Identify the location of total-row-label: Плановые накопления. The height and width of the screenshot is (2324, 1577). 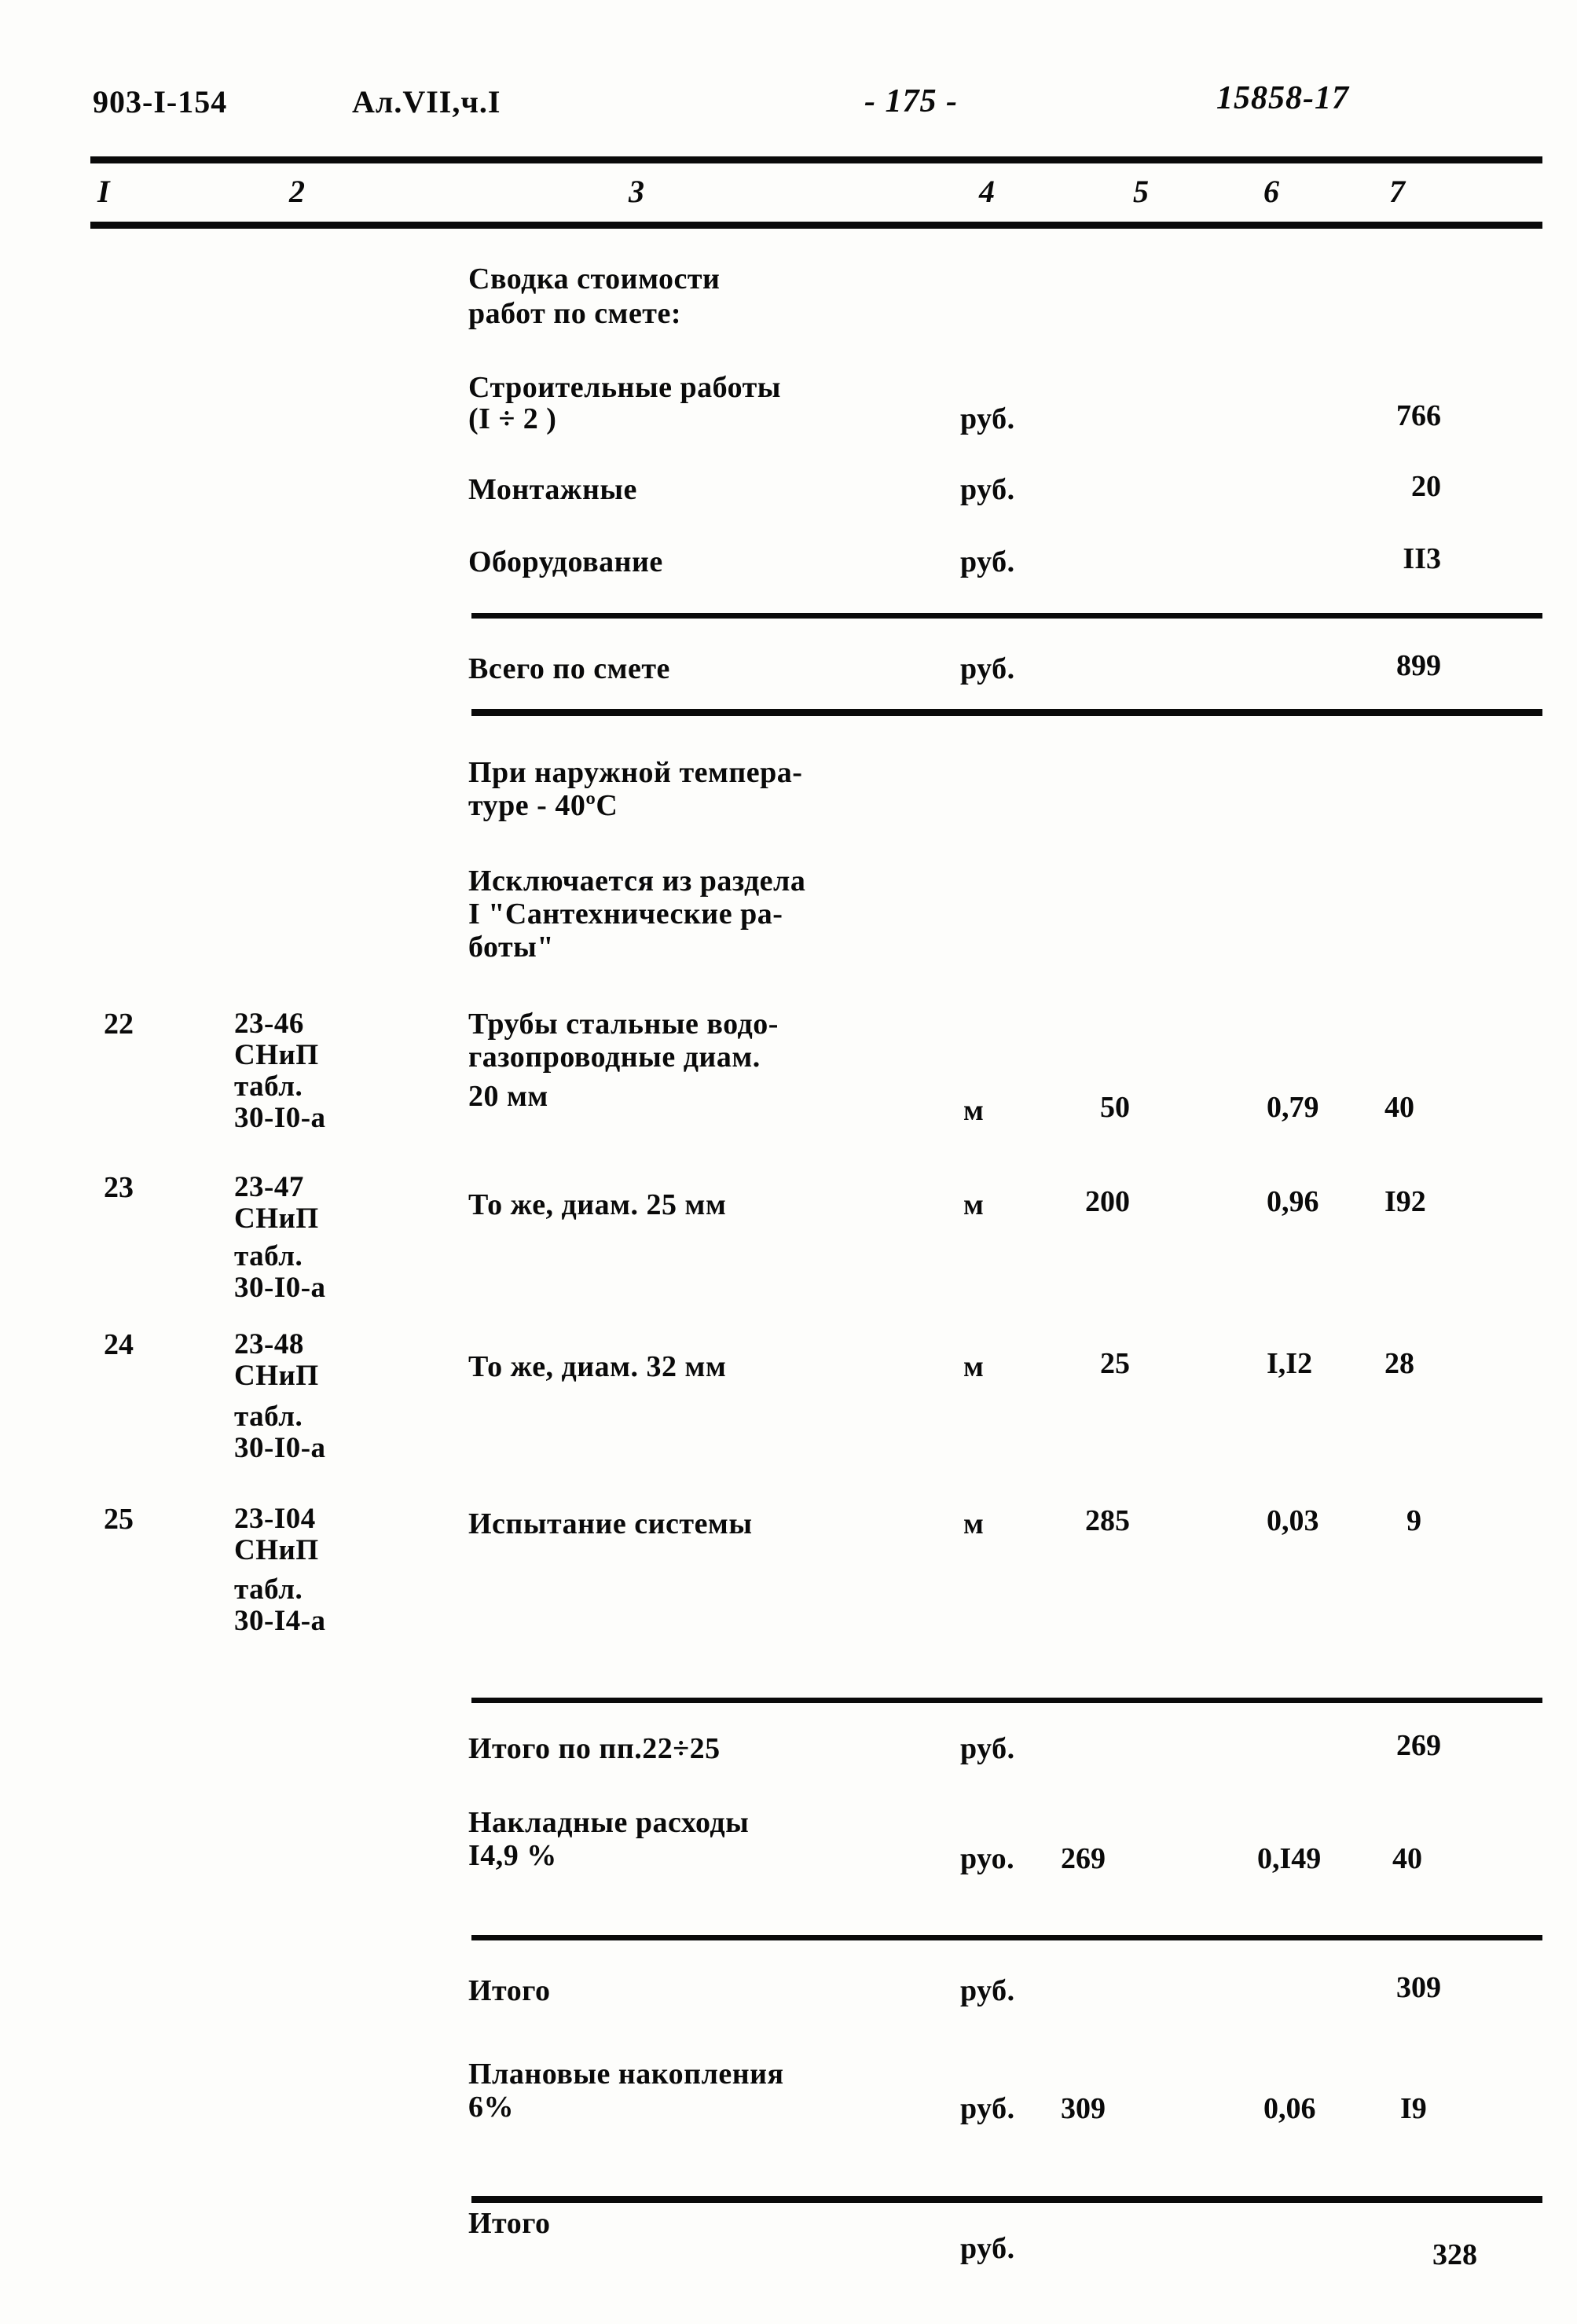
(626, 2074).